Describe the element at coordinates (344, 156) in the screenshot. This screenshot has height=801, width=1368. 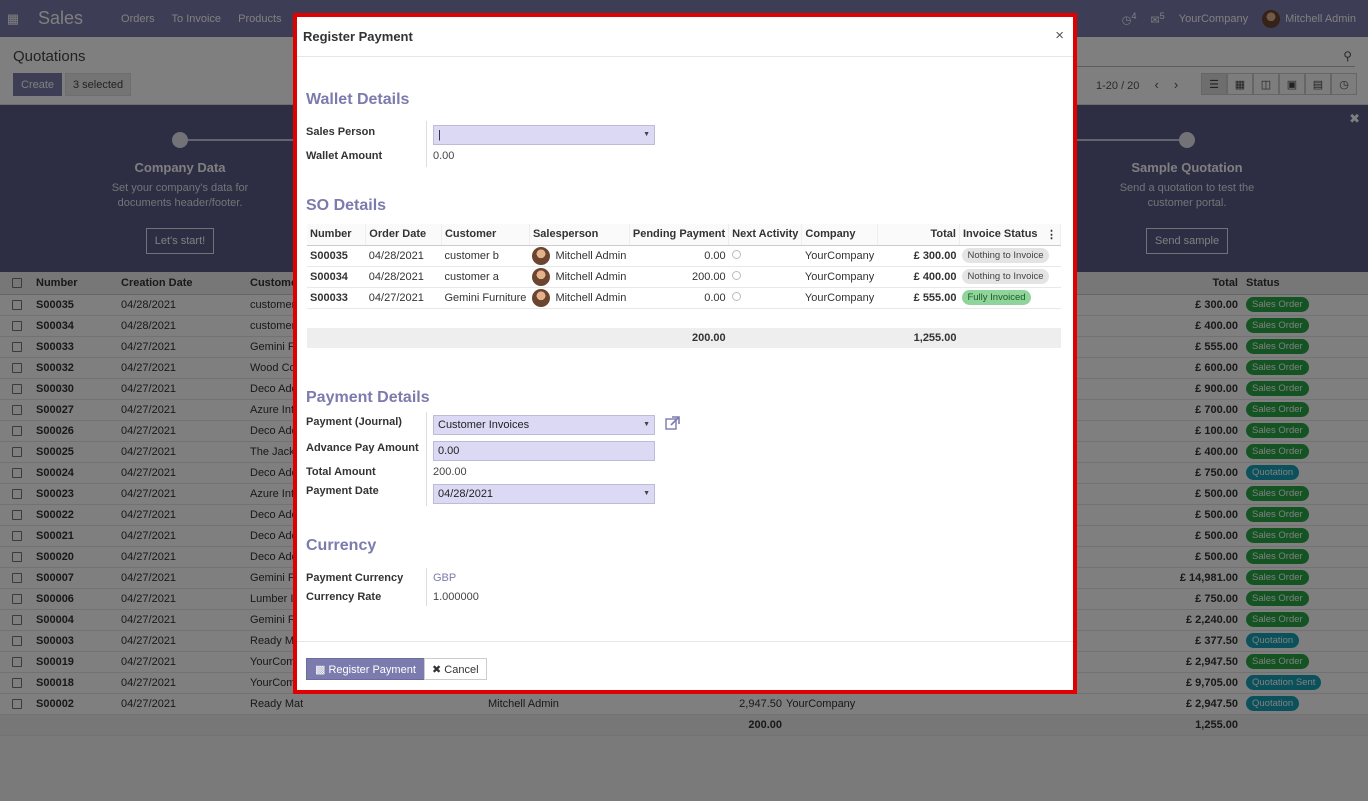
I see `wallet-amount-label: Wallet Amount` at that location.